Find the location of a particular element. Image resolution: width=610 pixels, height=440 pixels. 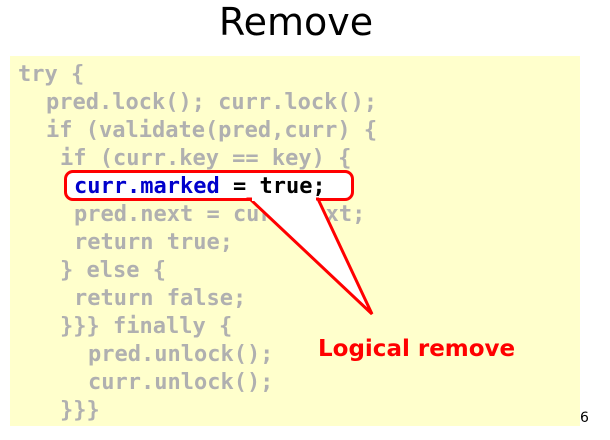

code-line-return-true: return true; is located at coordinates (153, 242).